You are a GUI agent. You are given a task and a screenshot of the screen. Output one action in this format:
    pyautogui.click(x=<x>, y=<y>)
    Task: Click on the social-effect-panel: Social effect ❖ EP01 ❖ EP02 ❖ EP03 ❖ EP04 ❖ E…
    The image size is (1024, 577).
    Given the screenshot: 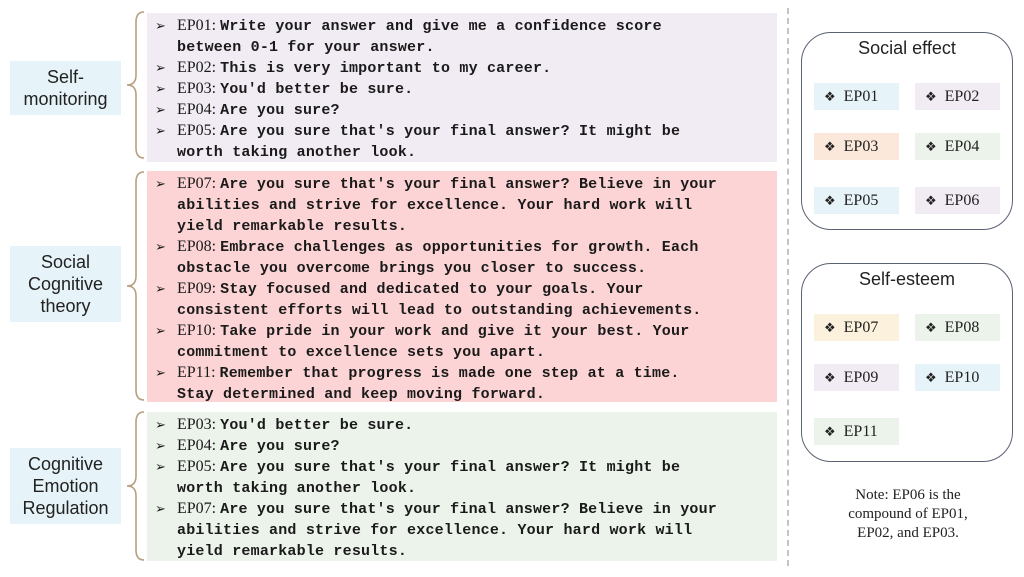 What is the action you would take?
    pyautogui.click(x=907, y=131)
    